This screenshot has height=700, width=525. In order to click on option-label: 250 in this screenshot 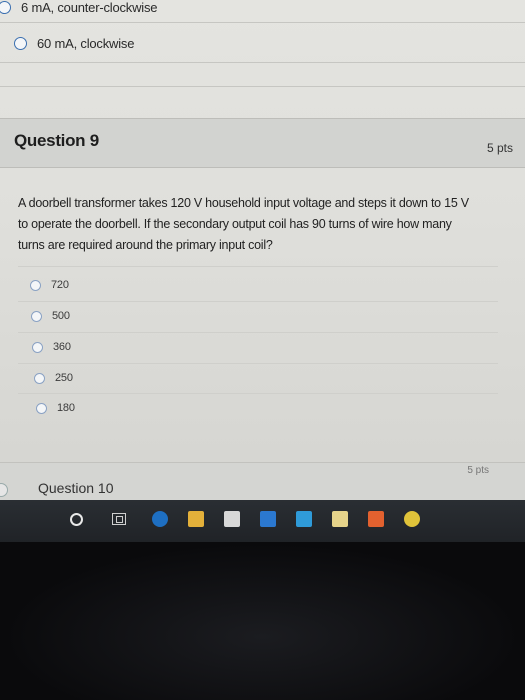, I will do `click(64, 378)`.